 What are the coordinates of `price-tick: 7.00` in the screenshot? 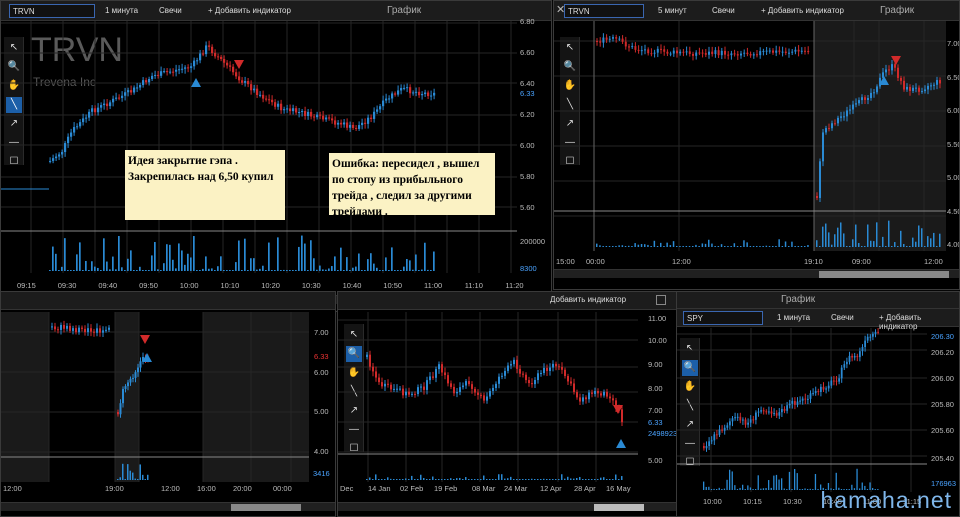 It's located at (655, 410).